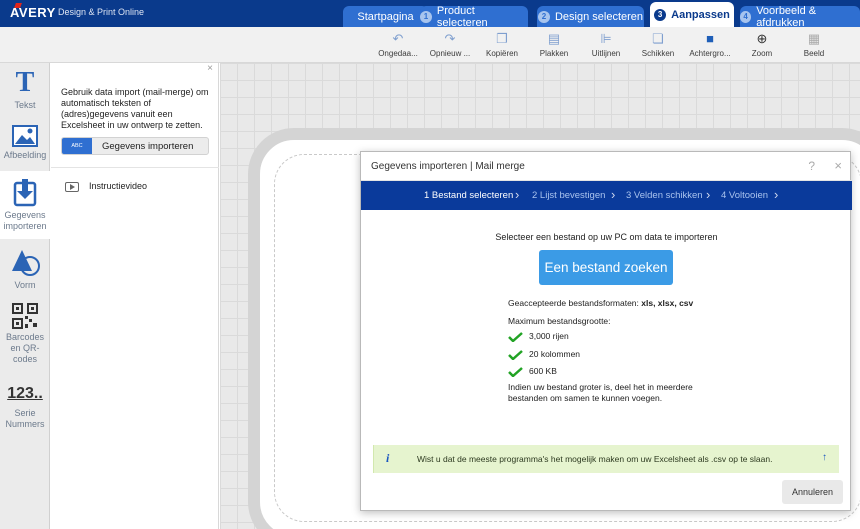 The width and height of the screenshot is (860, 529). I want to click on limit-label: 600 KB, so click(543, 371).